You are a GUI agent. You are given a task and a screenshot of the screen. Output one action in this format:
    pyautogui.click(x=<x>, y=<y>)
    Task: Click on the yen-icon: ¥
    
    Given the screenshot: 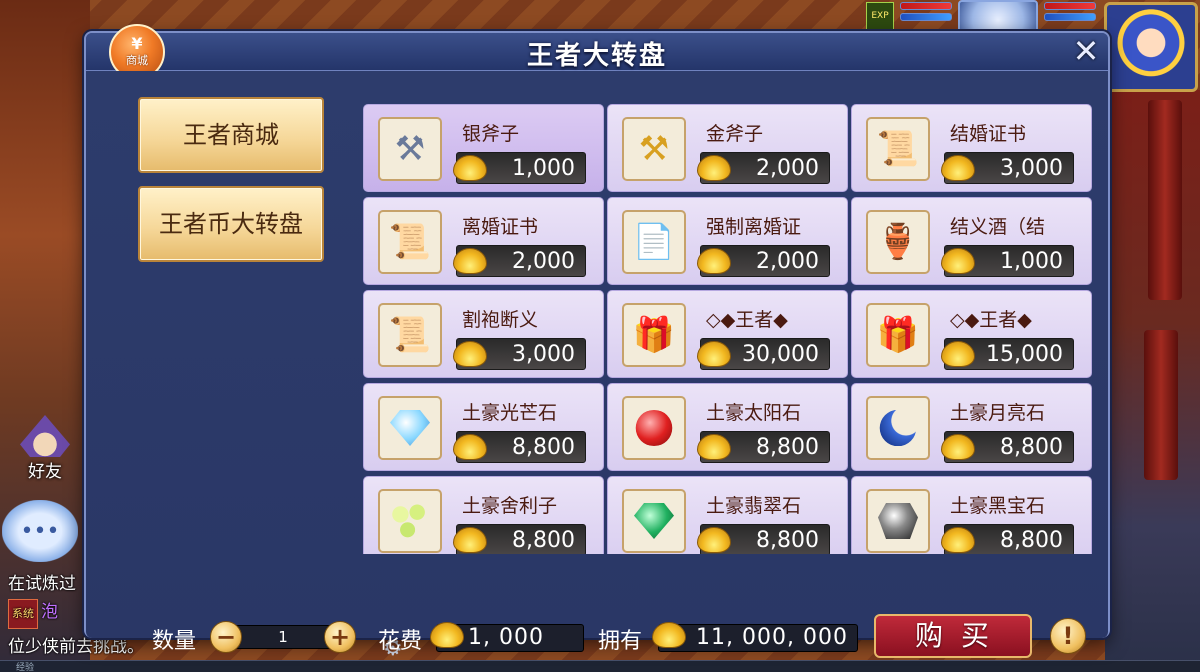 What is the action you would take?
    pyautogui.click(x=137, y=43)
    